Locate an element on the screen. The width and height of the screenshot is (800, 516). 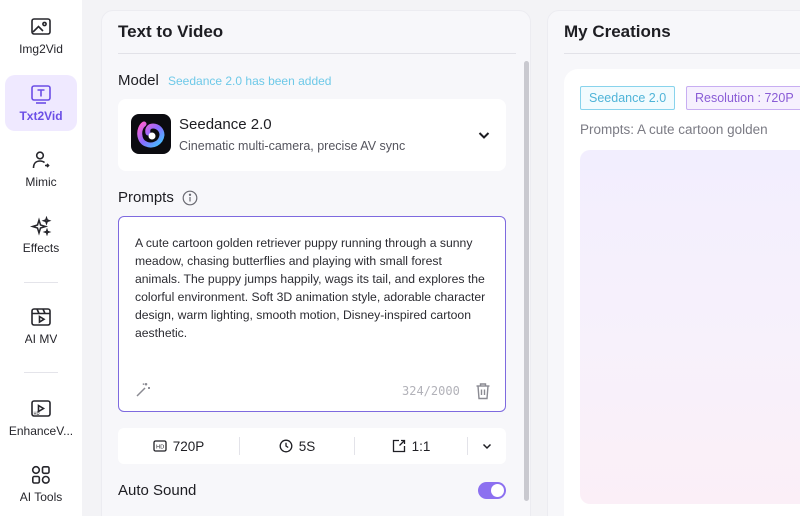
nav-item-img2vid: Img2Vid is located at coordinates (41, 36).